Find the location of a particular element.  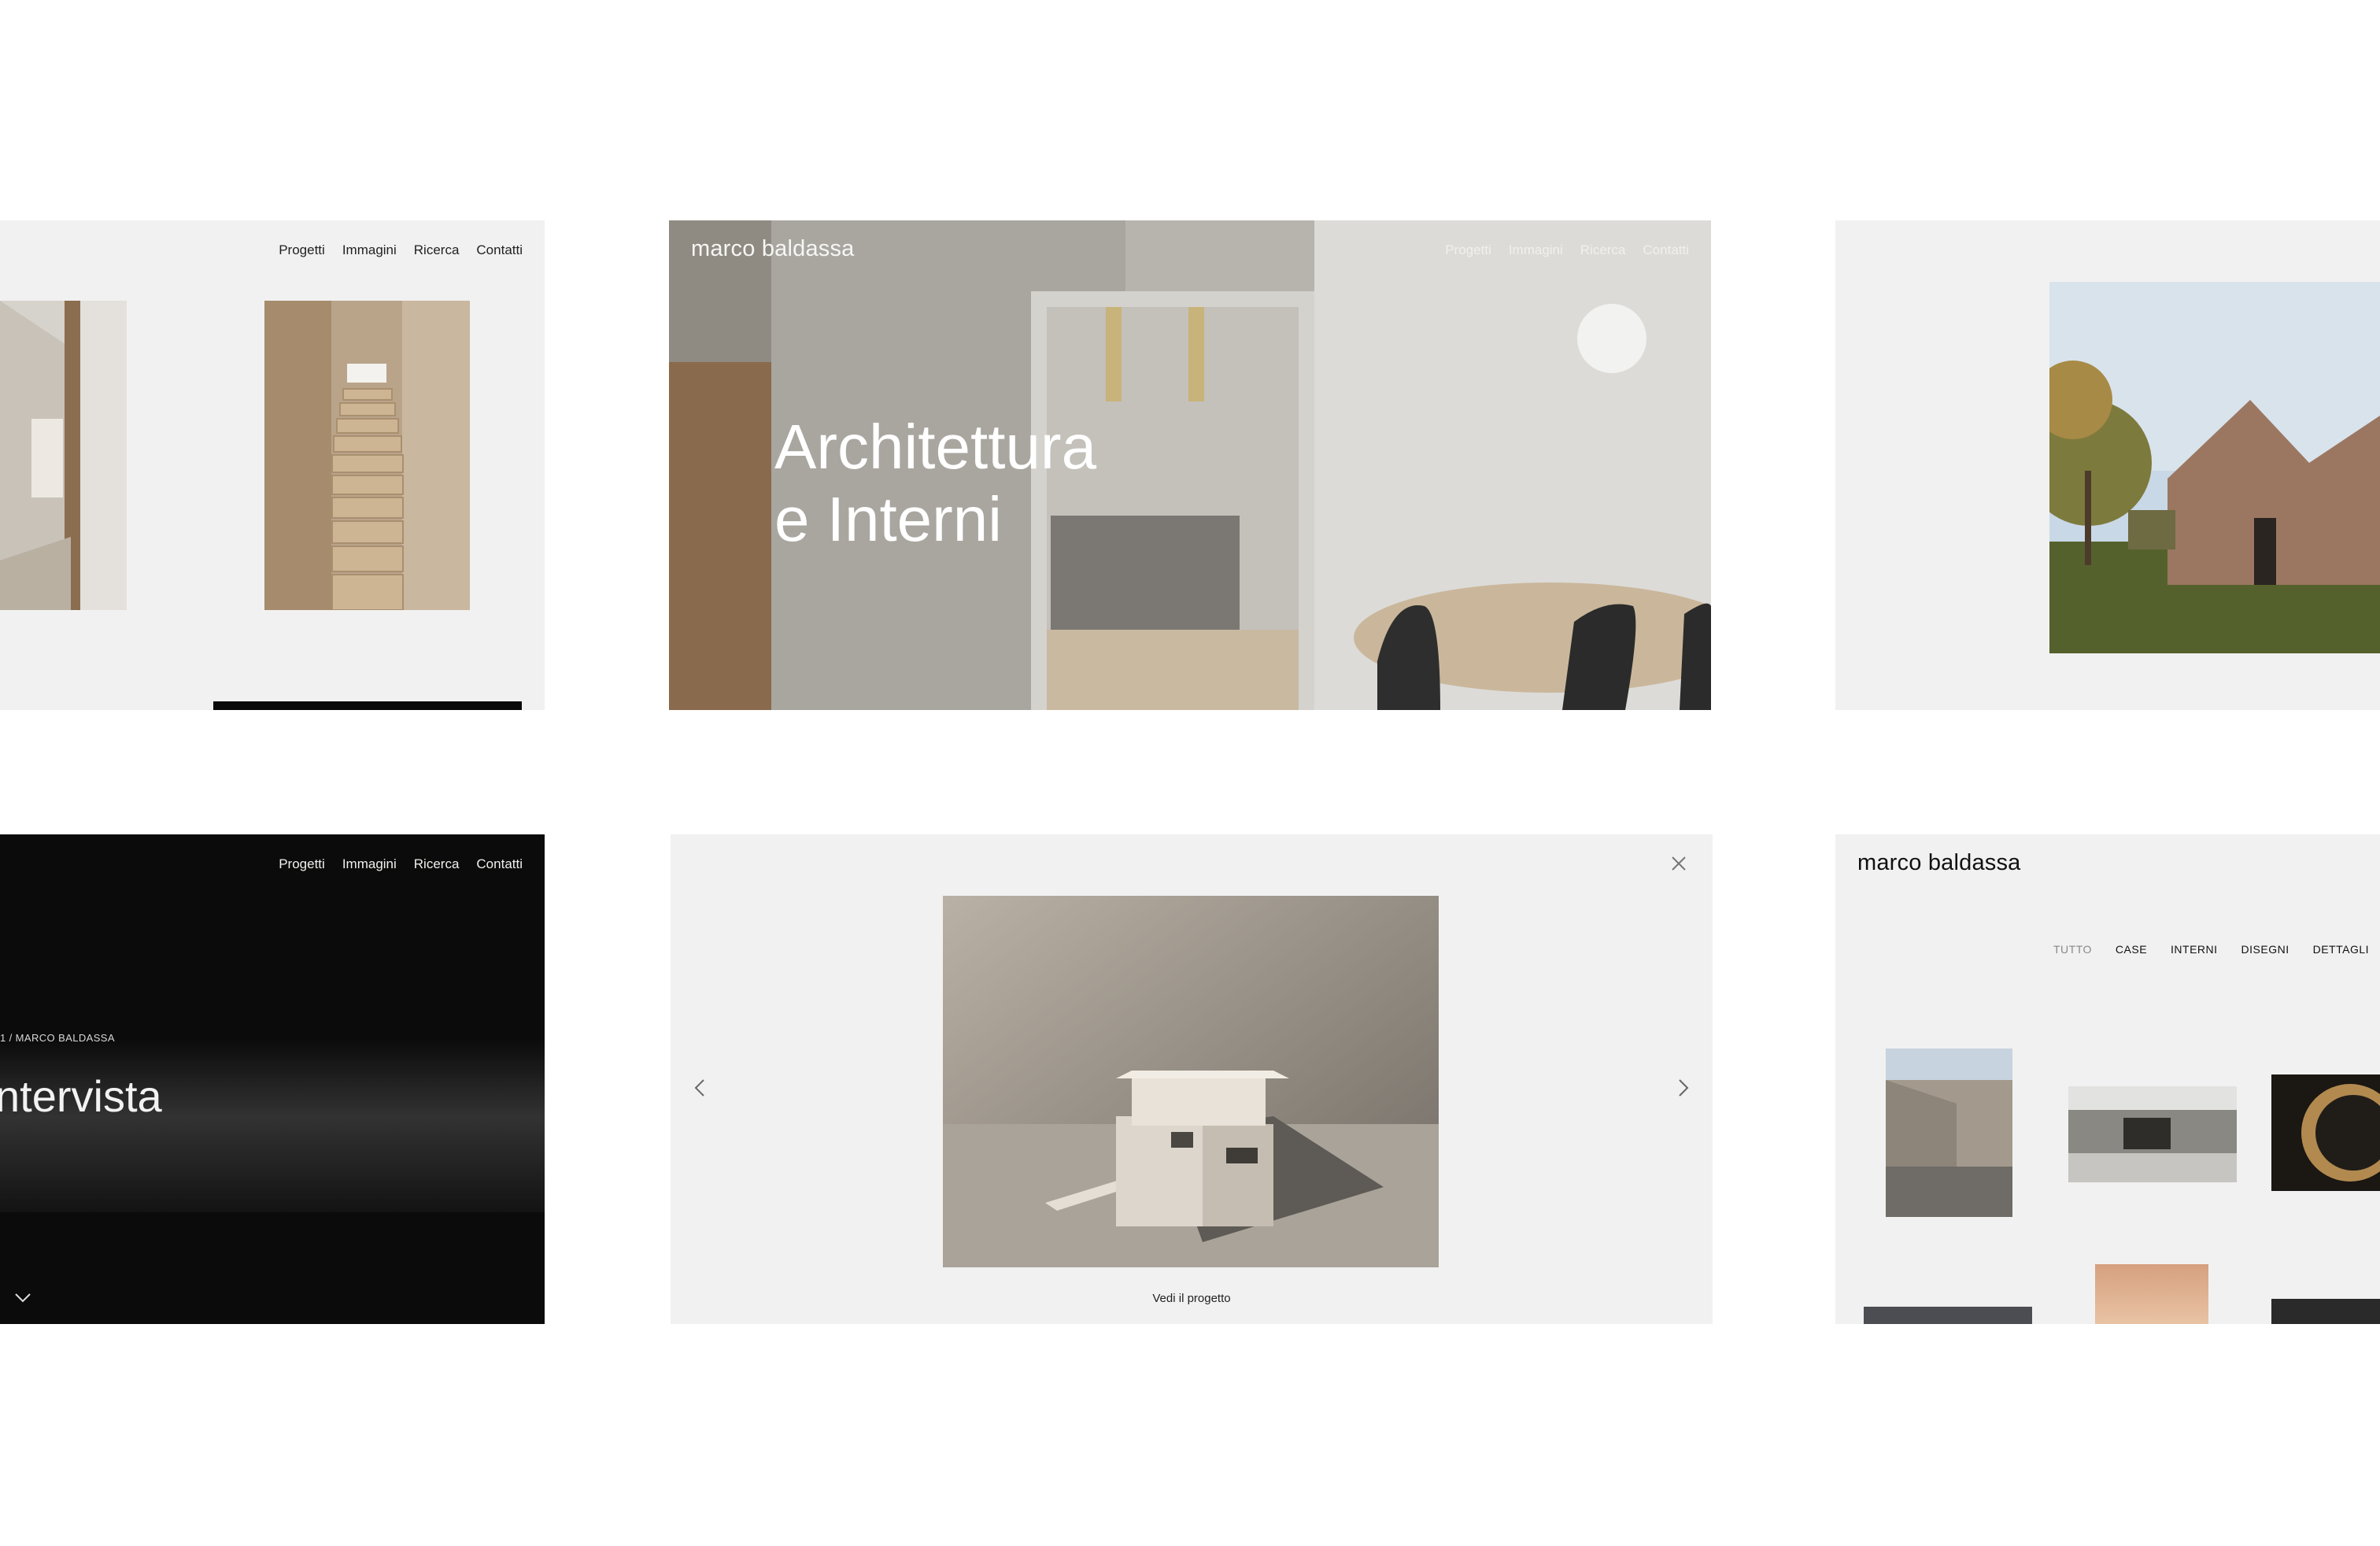

chevron-right-icon is located at coordinates (1683, 1087).